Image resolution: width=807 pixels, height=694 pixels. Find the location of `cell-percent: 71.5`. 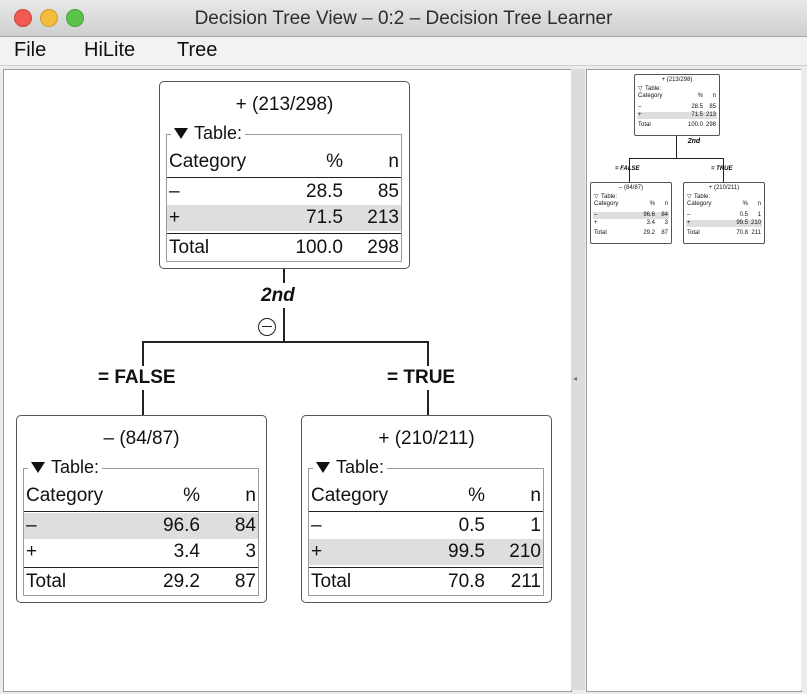

cell-percent: 71.5 is located at coordinates (324, 217).